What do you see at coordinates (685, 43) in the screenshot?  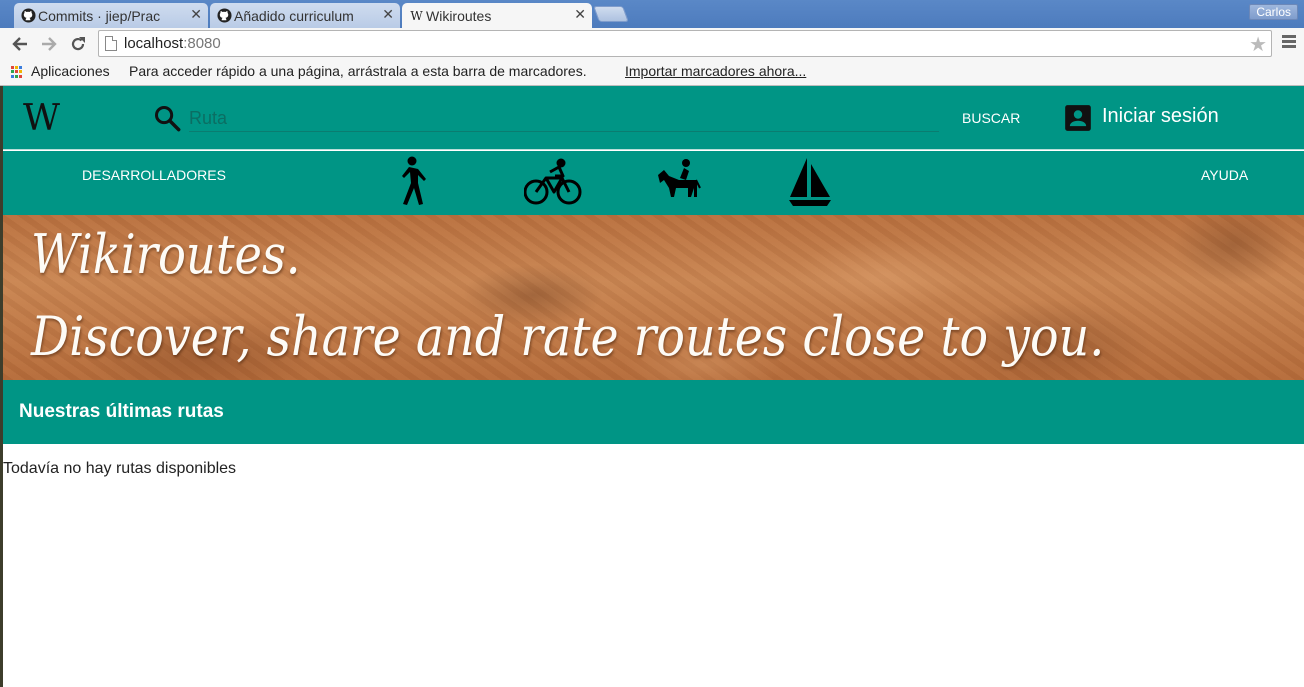 I see `address-bar: localhost:8080 ★` at bounding box center [685, 43].